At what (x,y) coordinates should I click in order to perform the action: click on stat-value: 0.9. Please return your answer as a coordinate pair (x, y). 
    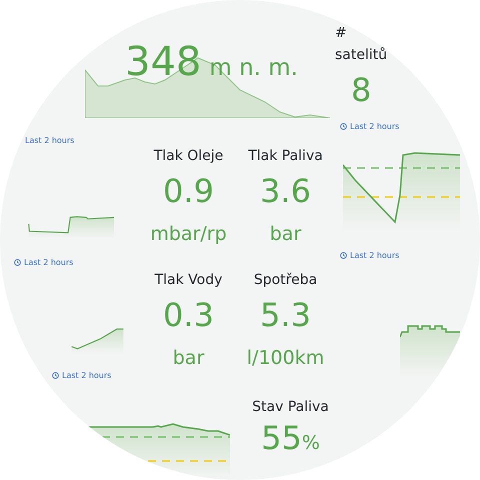
    Looking at the image, I should click on (188, 191).